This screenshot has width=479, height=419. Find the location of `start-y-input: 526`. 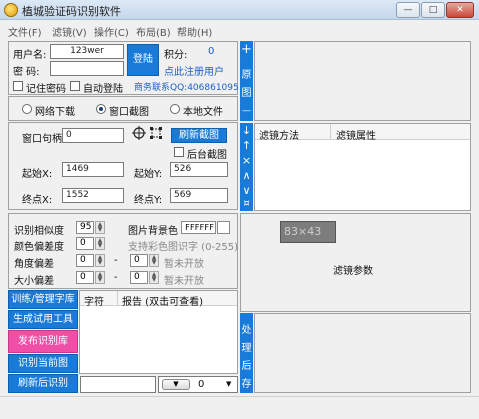

start-y-input: 526 is located at coordinates (199, 169).